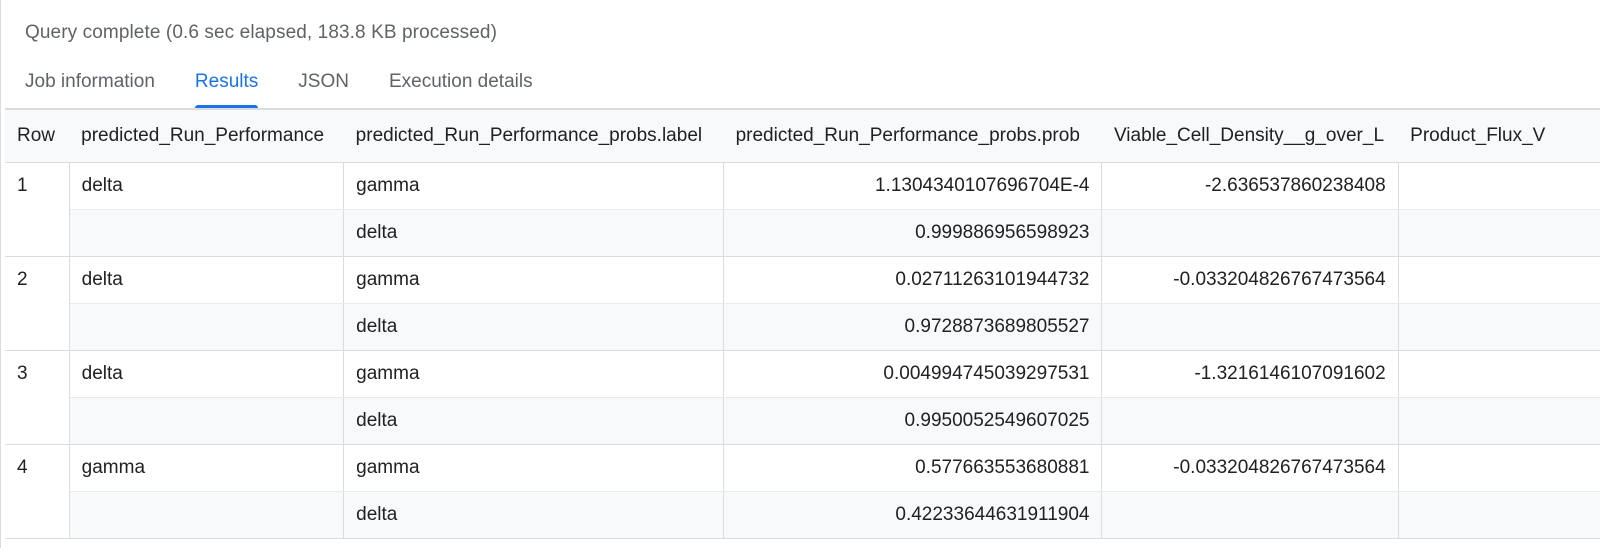 The height and width of the screenshot is (548, 1600). What do you see at coordinates (226, 84) in the screenshot?
I see `tab-results: Results` at bounding box center [226, 84].